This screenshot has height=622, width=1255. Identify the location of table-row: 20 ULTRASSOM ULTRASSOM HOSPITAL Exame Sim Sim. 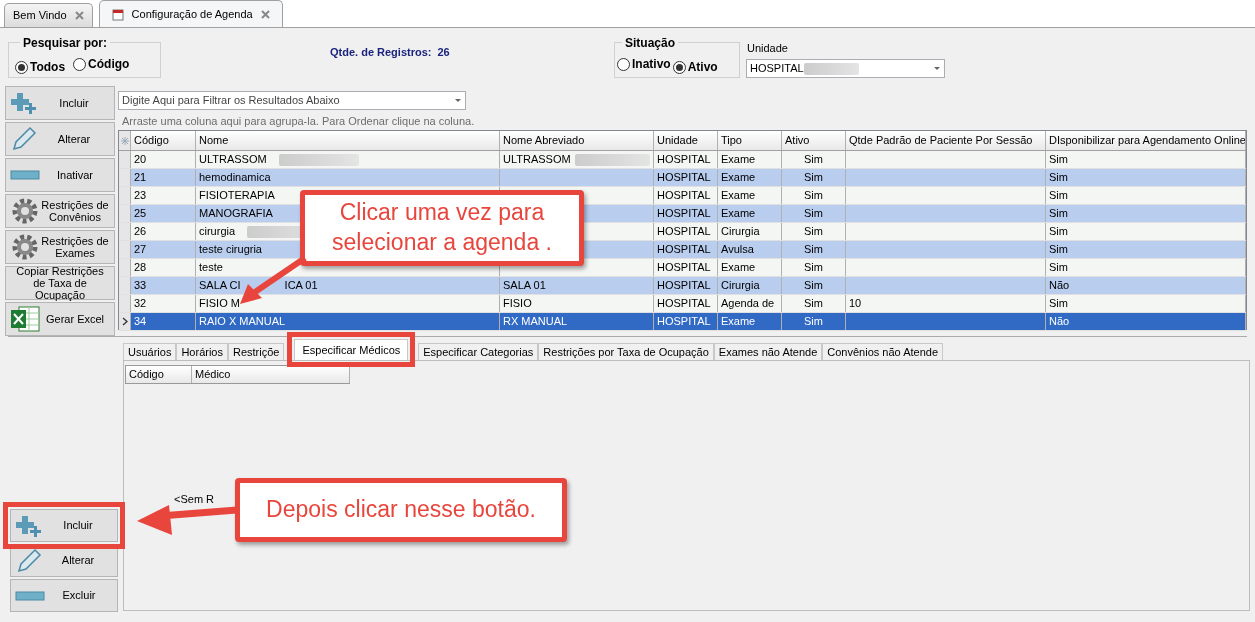
(682, 160).